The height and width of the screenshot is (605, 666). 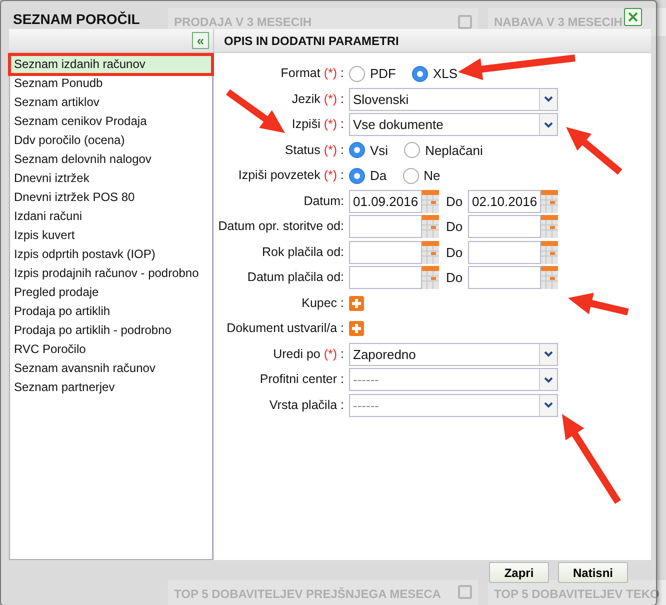 What do you see at coordinates (111, 387) in the screenshot?
I see `report-item: Seznam partnerjev` at bounding box center [111, 387].